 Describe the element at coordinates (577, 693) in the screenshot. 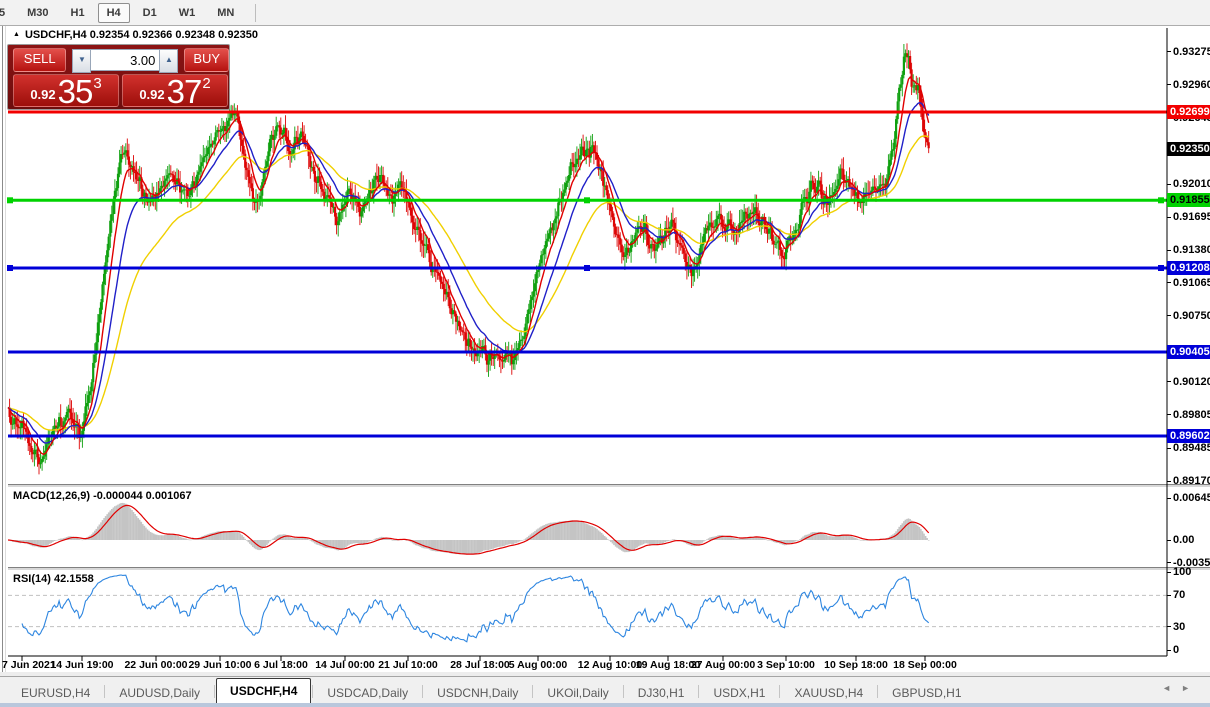

I see `chart-tab-ukoil-daily: UKOil,Daily` at that location.